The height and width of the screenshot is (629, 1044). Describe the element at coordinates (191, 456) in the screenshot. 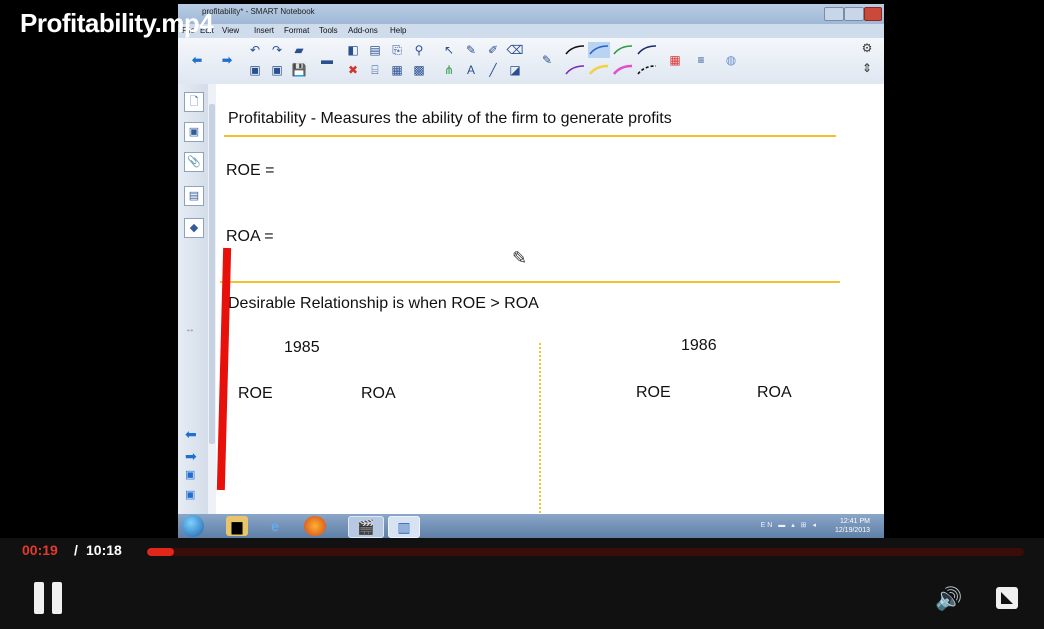

I see `side-forward-icon: ➡` at that location.